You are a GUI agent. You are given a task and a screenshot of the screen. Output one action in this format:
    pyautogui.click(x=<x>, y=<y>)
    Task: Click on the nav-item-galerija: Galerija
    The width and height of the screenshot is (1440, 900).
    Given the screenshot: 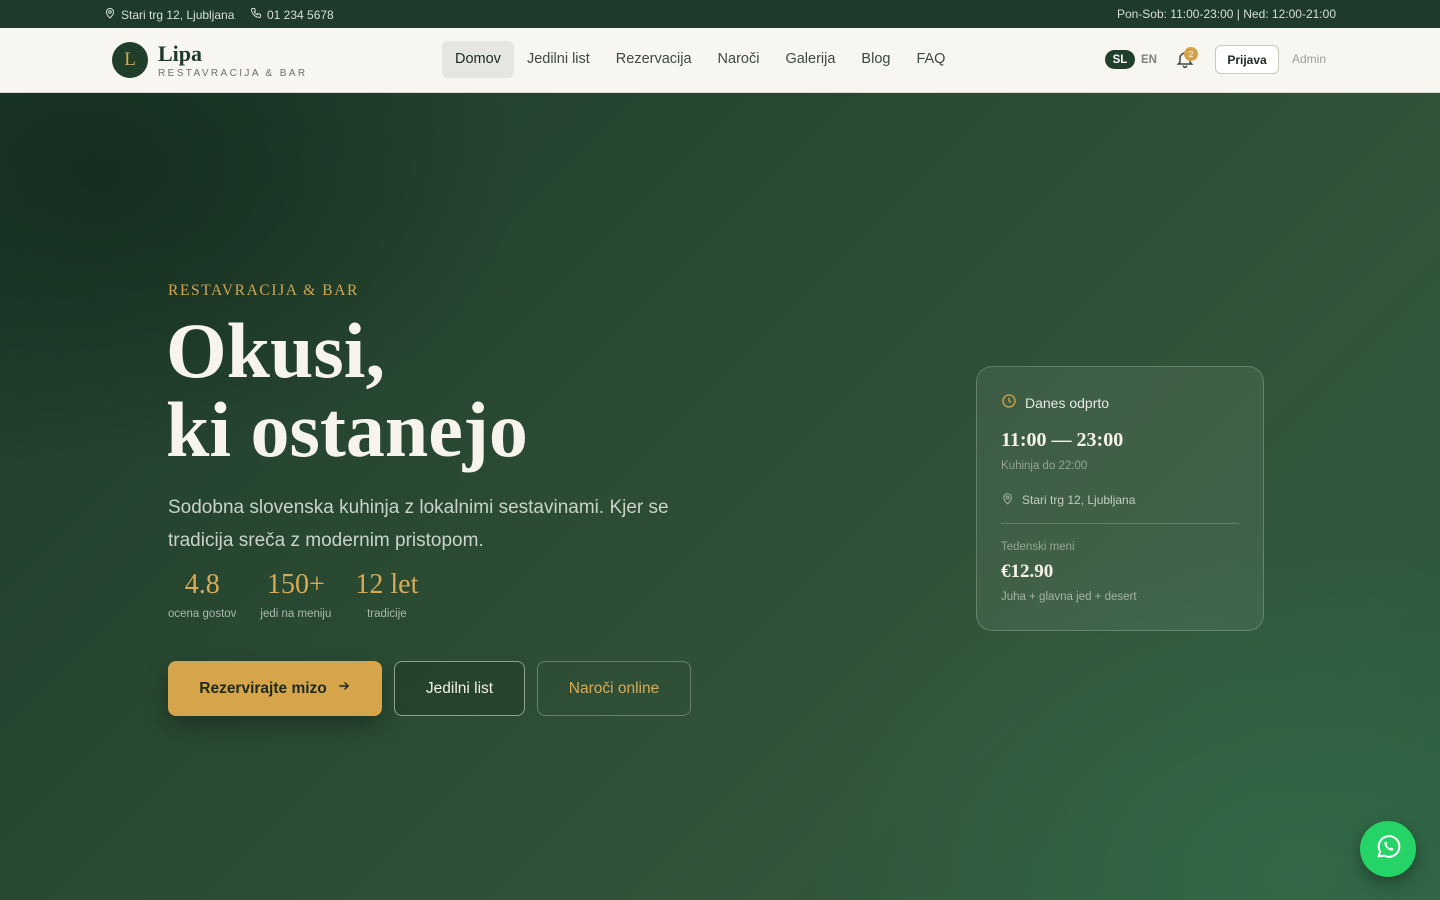 What is the action you would take?
    pyautogui.click(x=810, y=59)
    